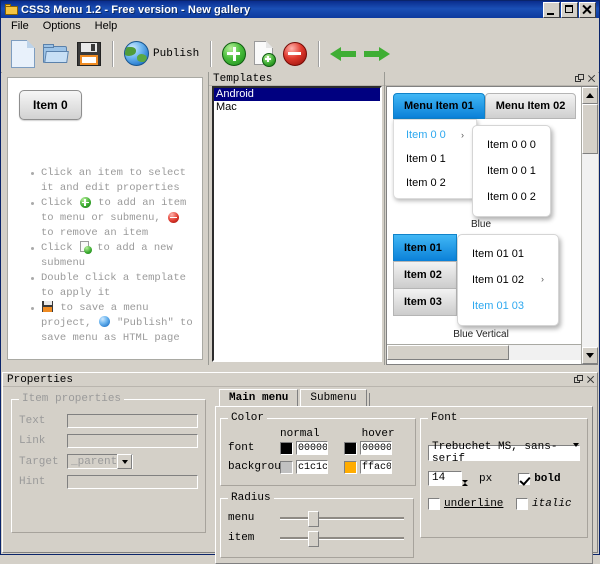 Image resolution: width=600 pixels, height=564 pixels. I want to click on remove-item-button, so click(295, 54).